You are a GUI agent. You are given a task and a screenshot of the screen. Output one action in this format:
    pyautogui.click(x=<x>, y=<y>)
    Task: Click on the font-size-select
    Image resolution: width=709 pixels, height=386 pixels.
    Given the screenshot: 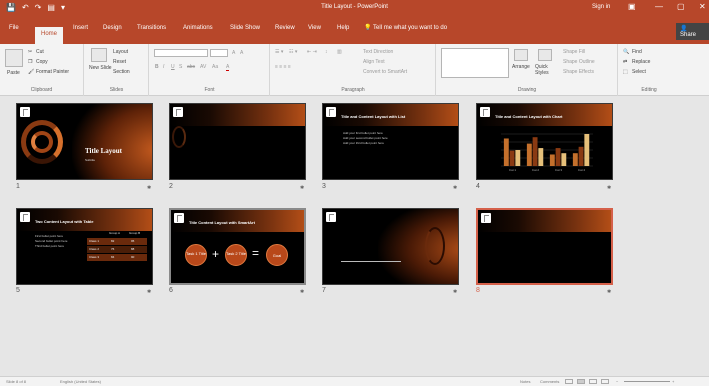 What is the action you would take?
    pyautogui.click(x=219, y=53)
    